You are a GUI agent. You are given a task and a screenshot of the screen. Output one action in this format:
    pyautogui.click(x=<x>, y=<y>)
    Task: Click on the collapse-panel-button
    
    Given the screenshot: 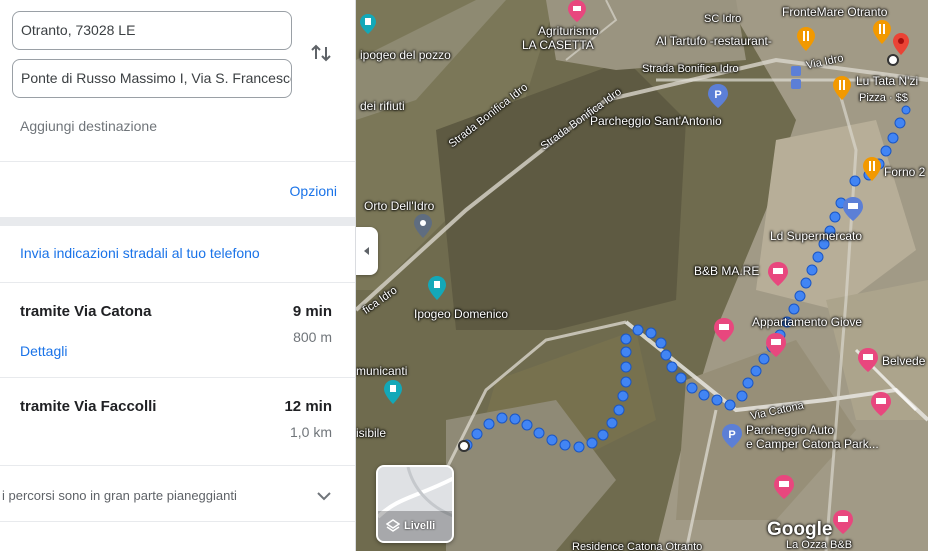 What is the action you would take?
    pyautogui.click(x=367, y=251)
    